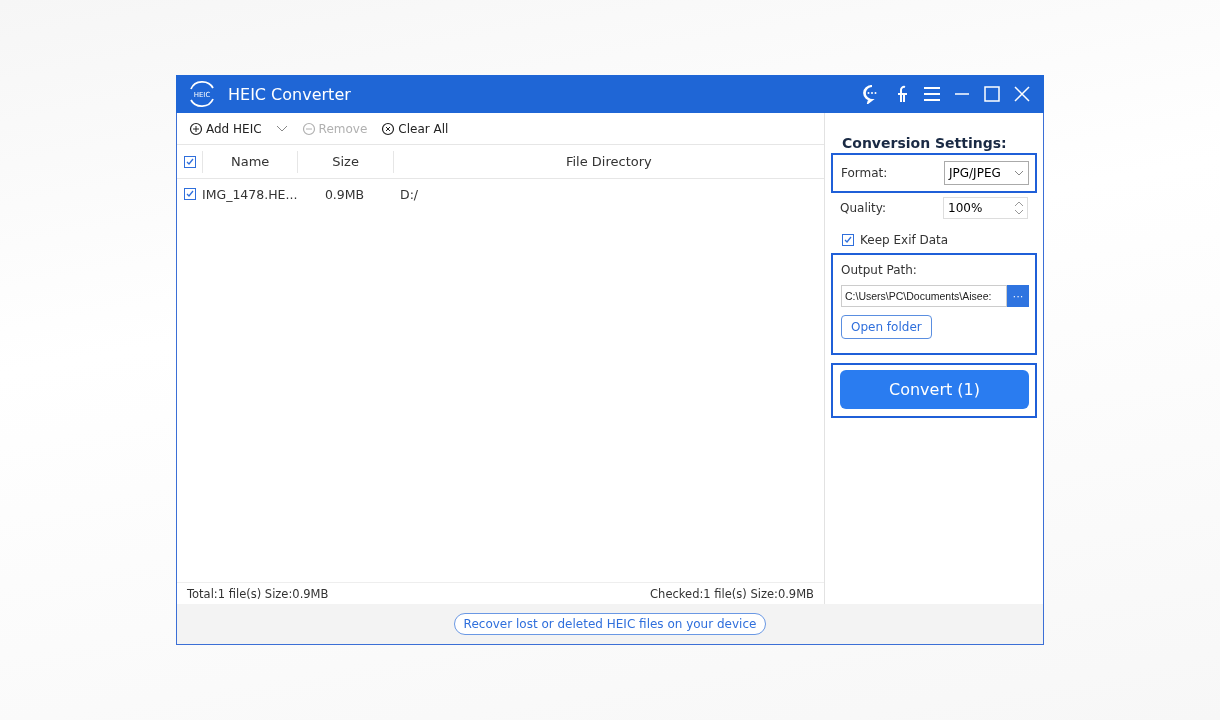 This screenshot has width=1220, height=720. I want to click on menu-icon, so click(932, 94).